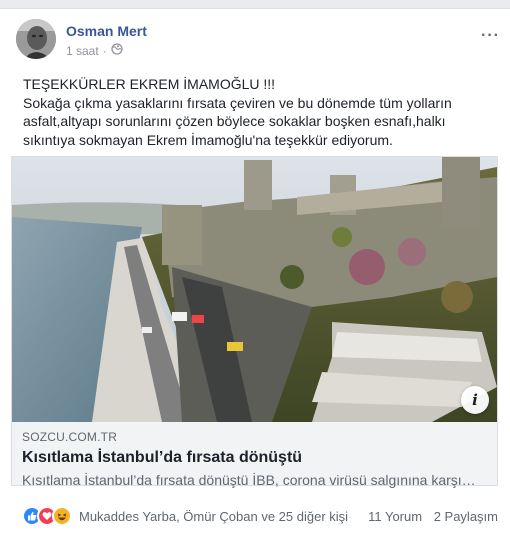 The width and height of the screenshot is (510, 541). I want to click on reaction-icons, so click(47, 516).